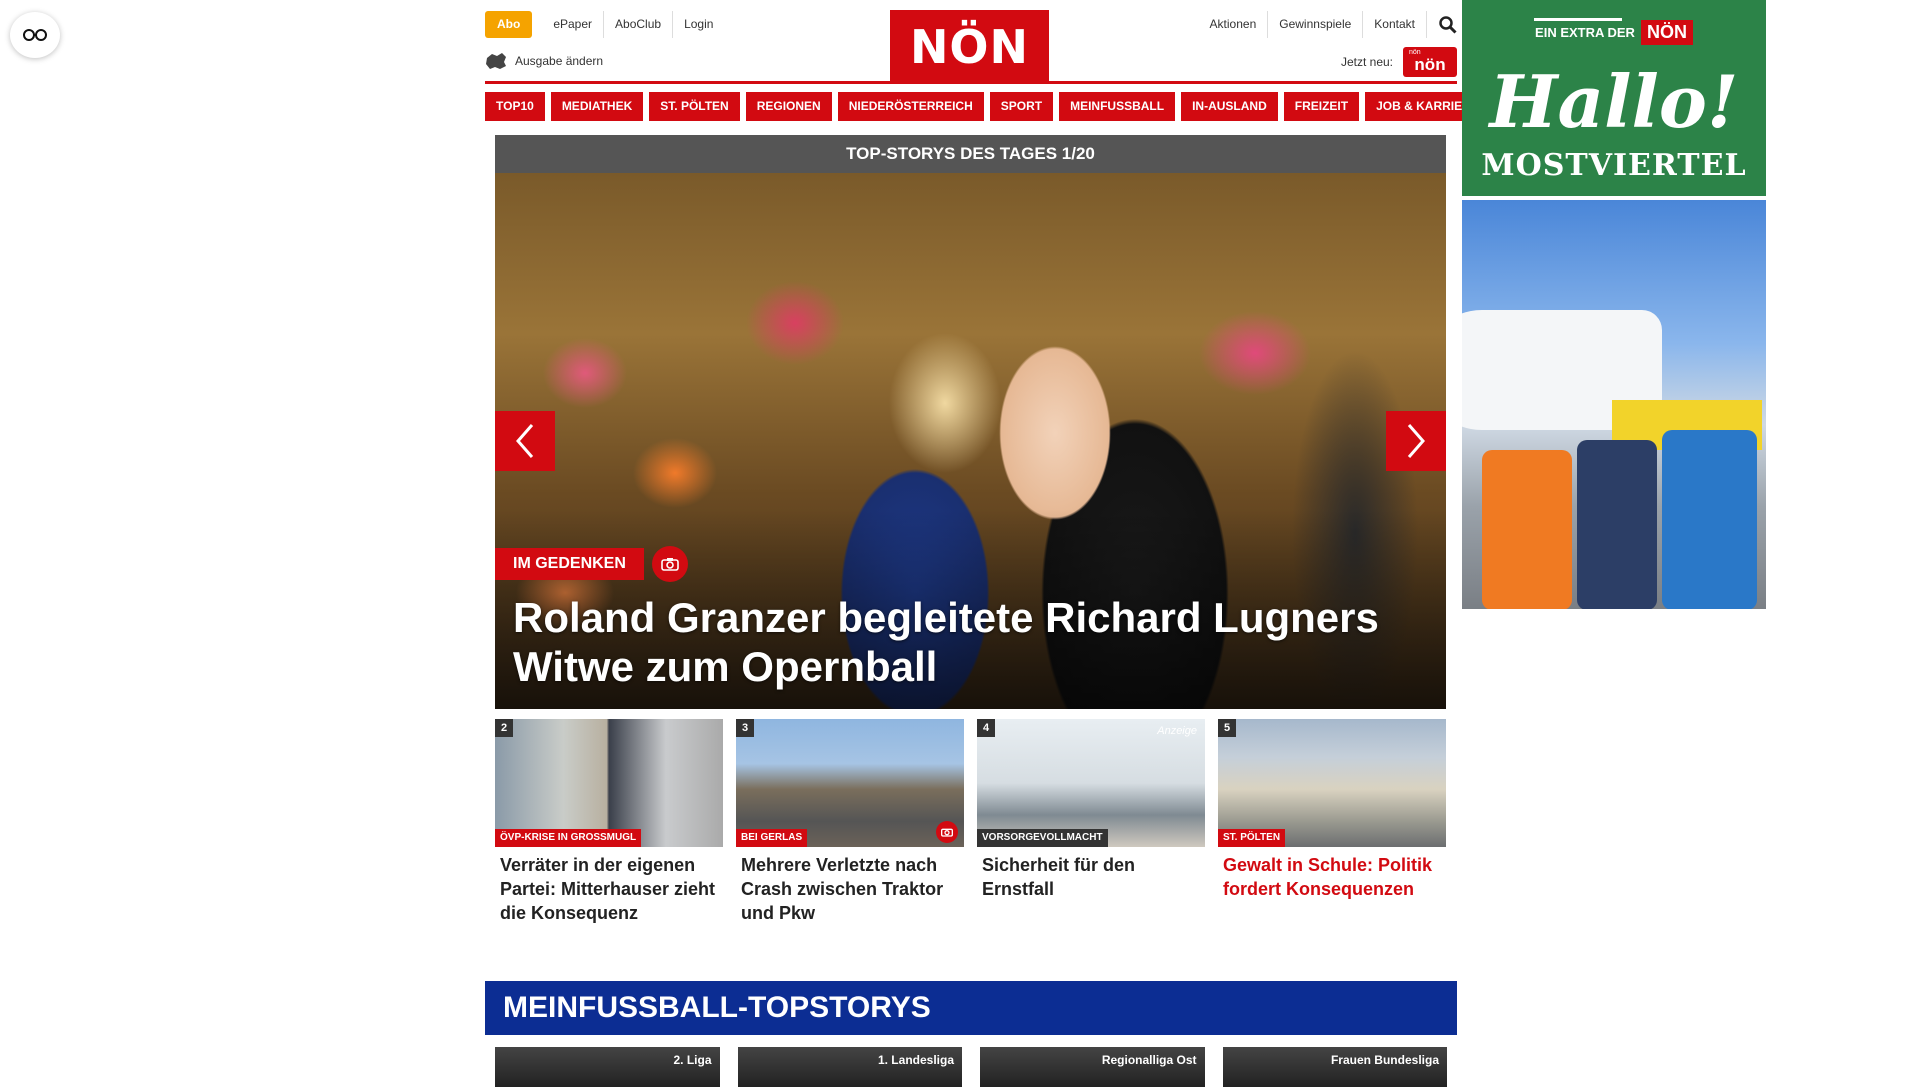 The image size is (1920, 1087). What do you see at coordinates (1234, 24) in the screenshot?
I see `aktionen-link: Aktionen` at bounding box center [1234, 24].